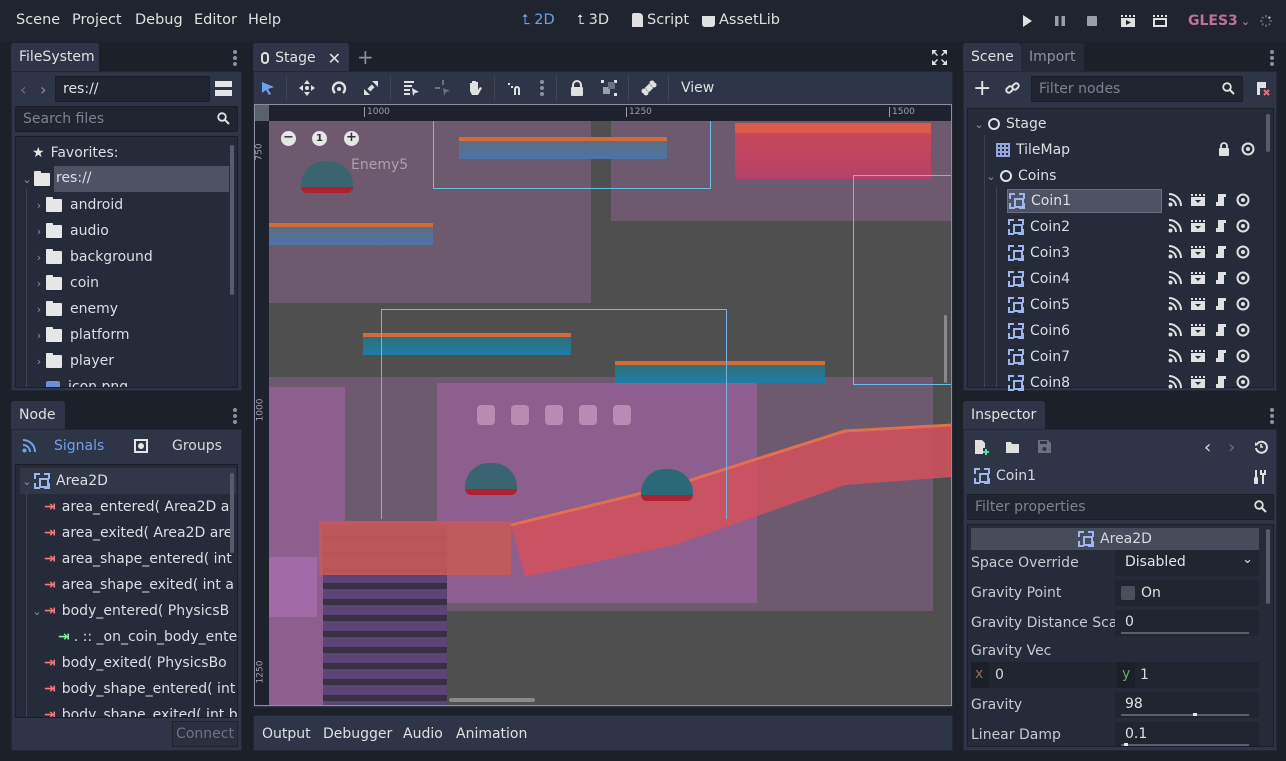 The image size is (1286, 761). What do you see at coordinates (1144, 675) in the screenshot?
I see `gravity-vec-y-input: 1` at bounding box center [1144, 675].